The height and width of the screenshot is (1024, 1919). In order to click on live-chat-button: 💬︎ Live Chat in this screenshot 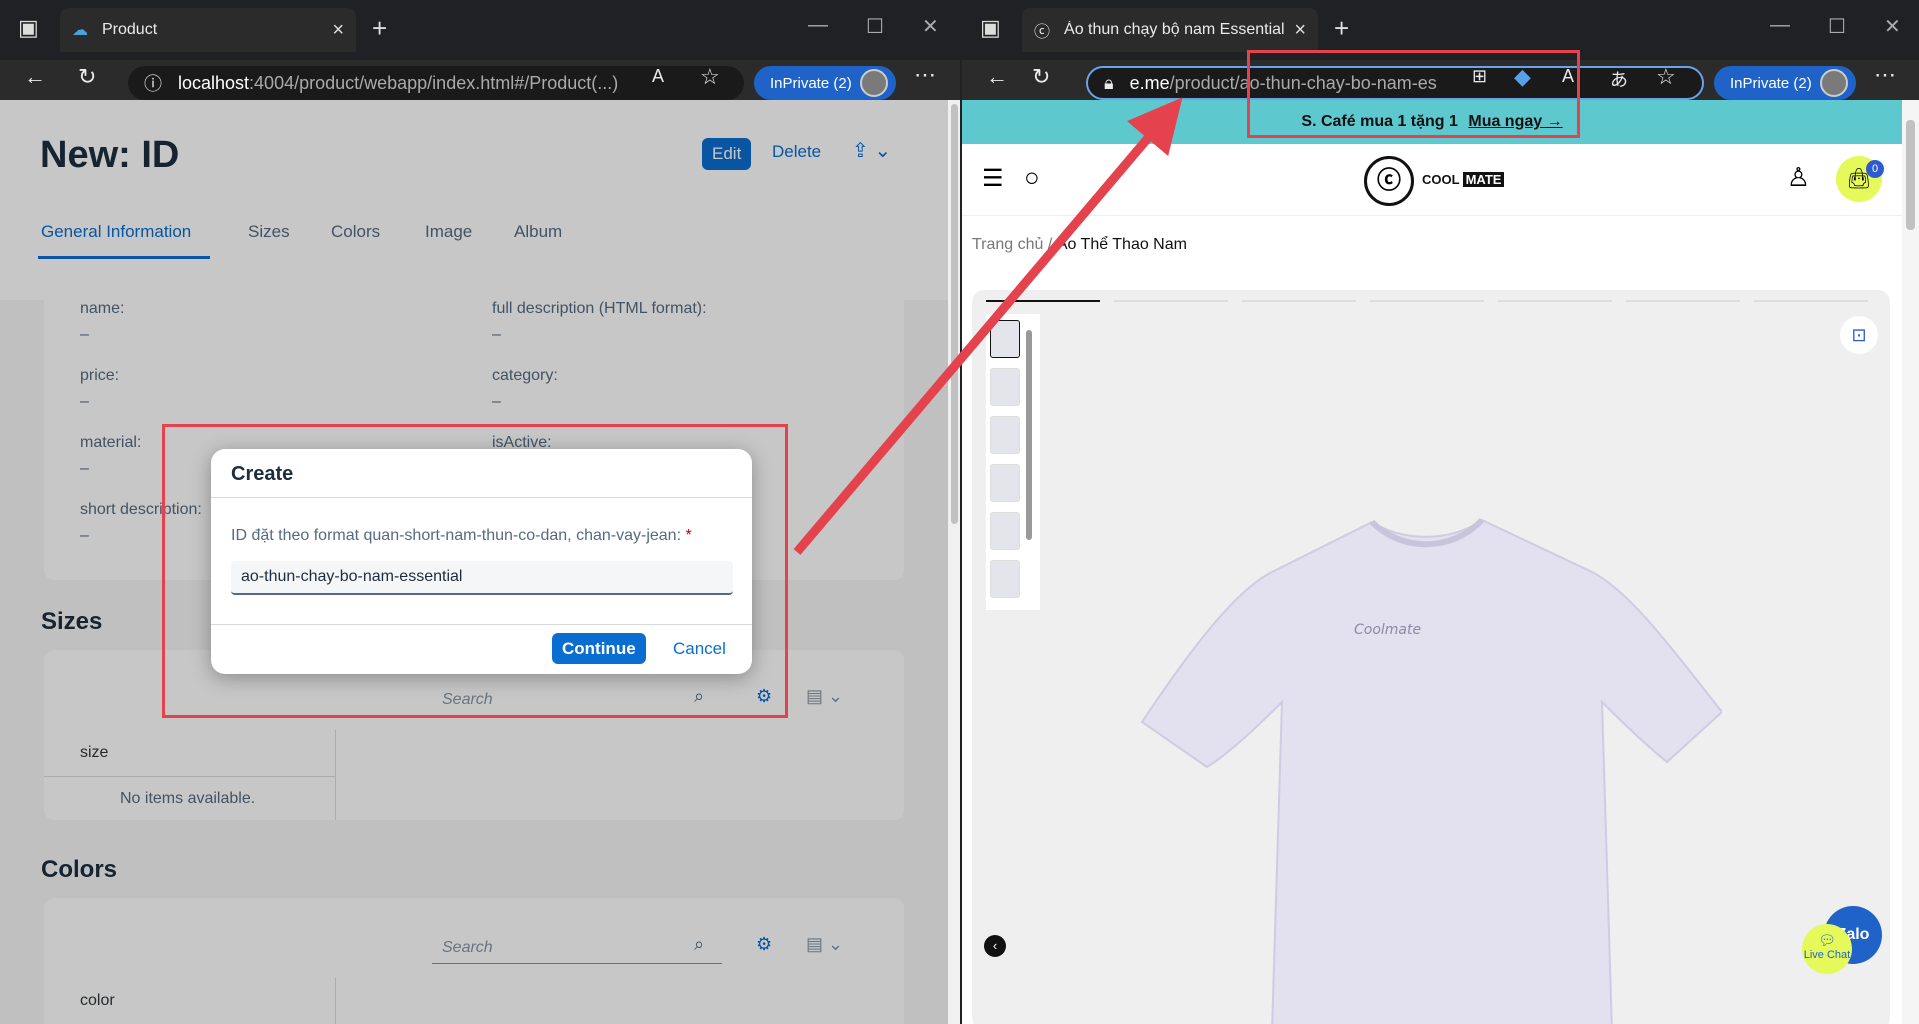, I will do `click(1827, 949)`.